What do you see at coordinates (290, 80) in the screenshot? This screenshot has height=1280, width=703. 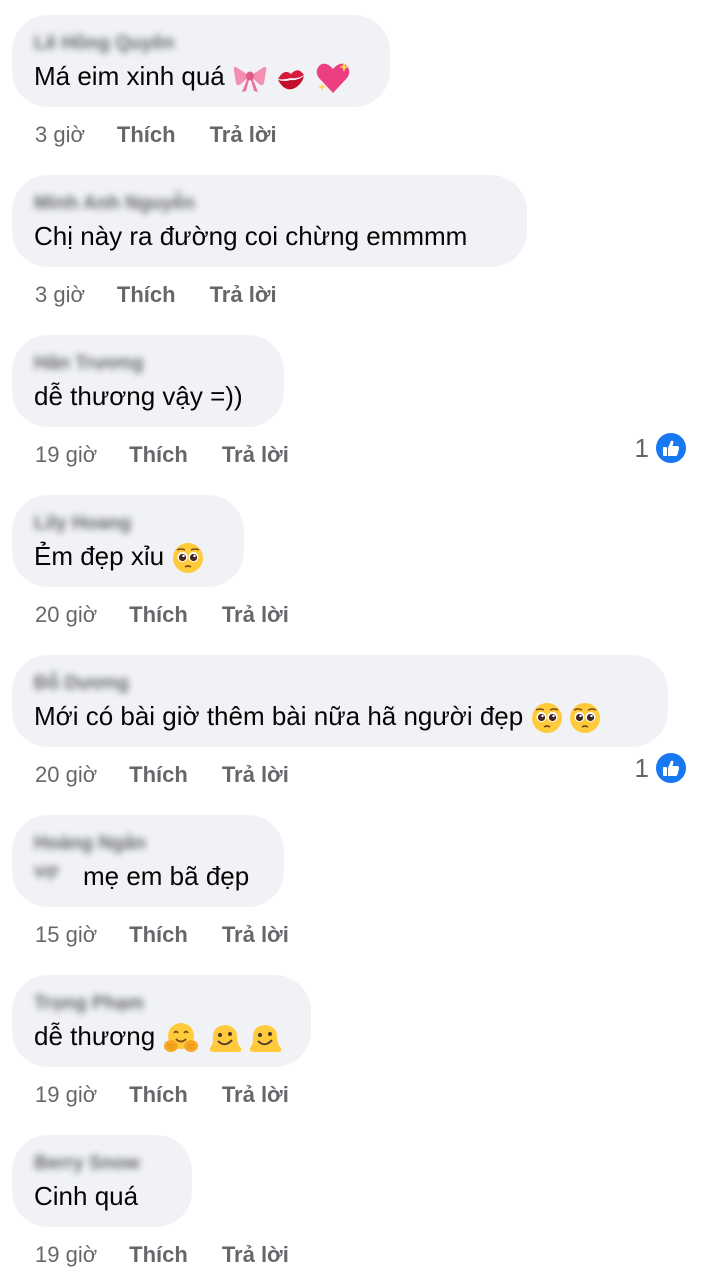 I see `kiss-mark-icon` at bounding box center [290, 80].